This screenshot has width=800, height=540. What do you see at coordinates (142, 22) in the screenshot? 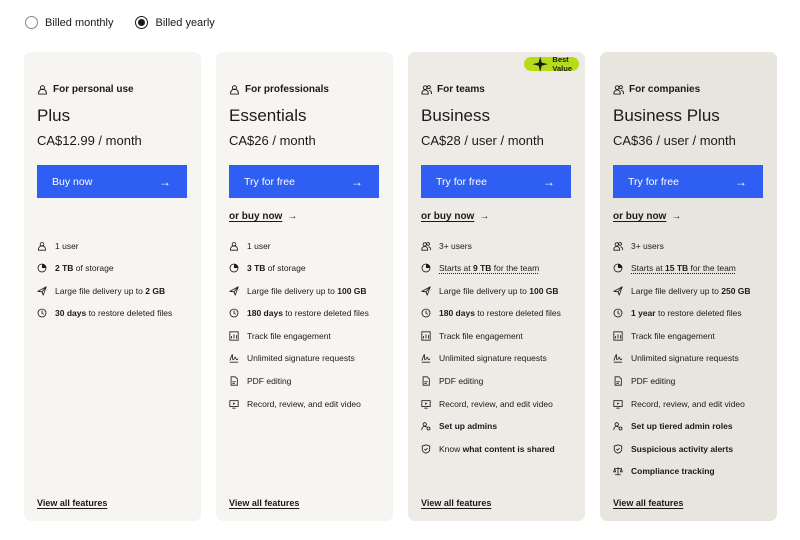
I see `billed-yearly-radio` at bounding box center [142, 22].